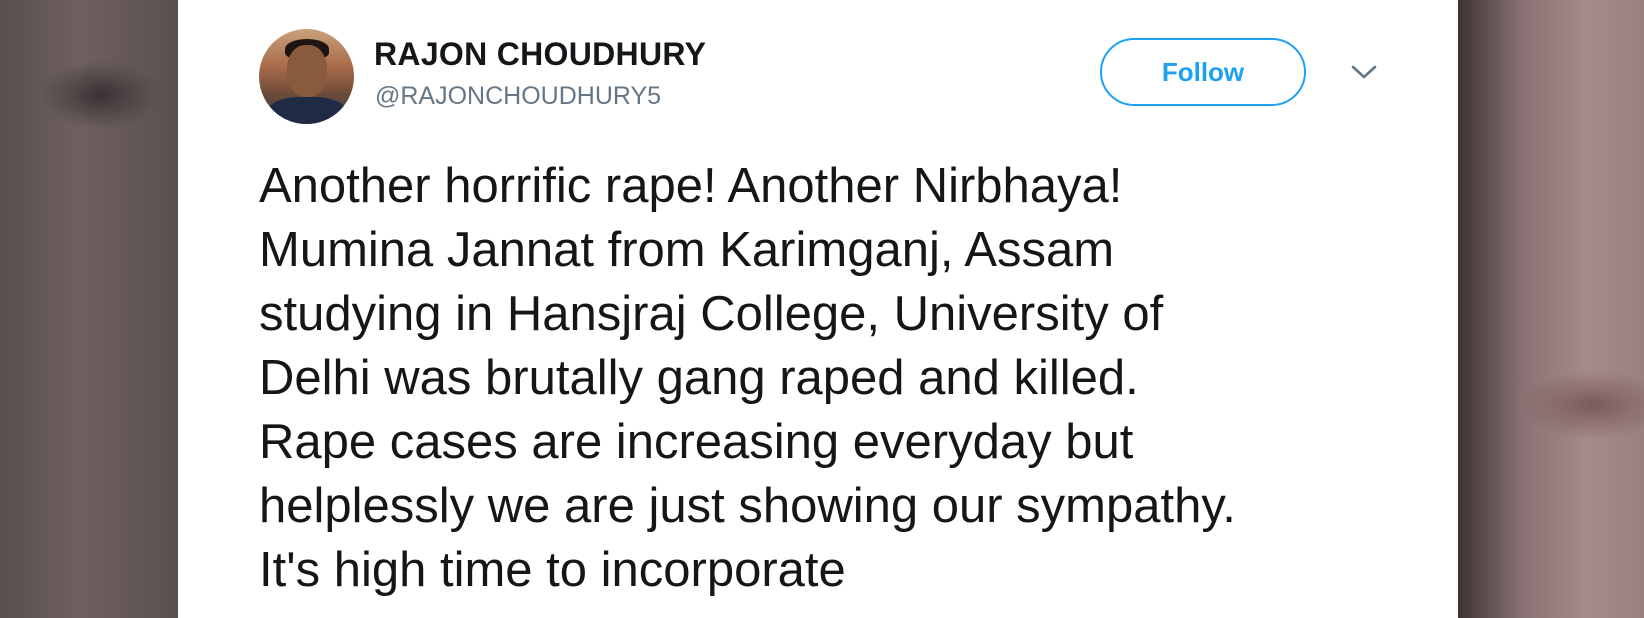 The width and height of the screenshot is (1644, 618). I want to click on tweet-text-line: It's high time to incorporate, so click(552, 570).